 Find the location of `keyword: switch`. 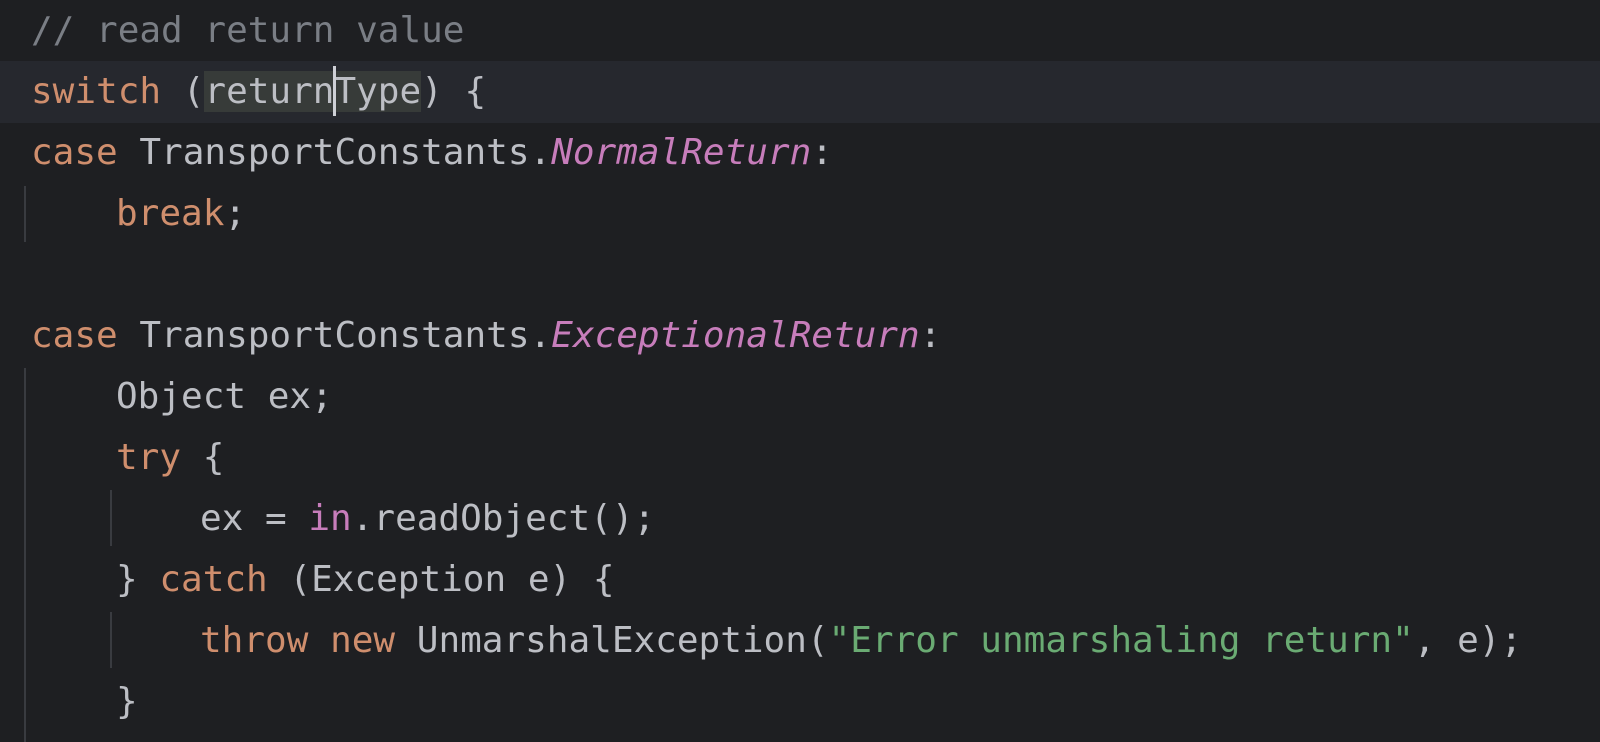

keyword: switch is located at coordinates (96, 91).